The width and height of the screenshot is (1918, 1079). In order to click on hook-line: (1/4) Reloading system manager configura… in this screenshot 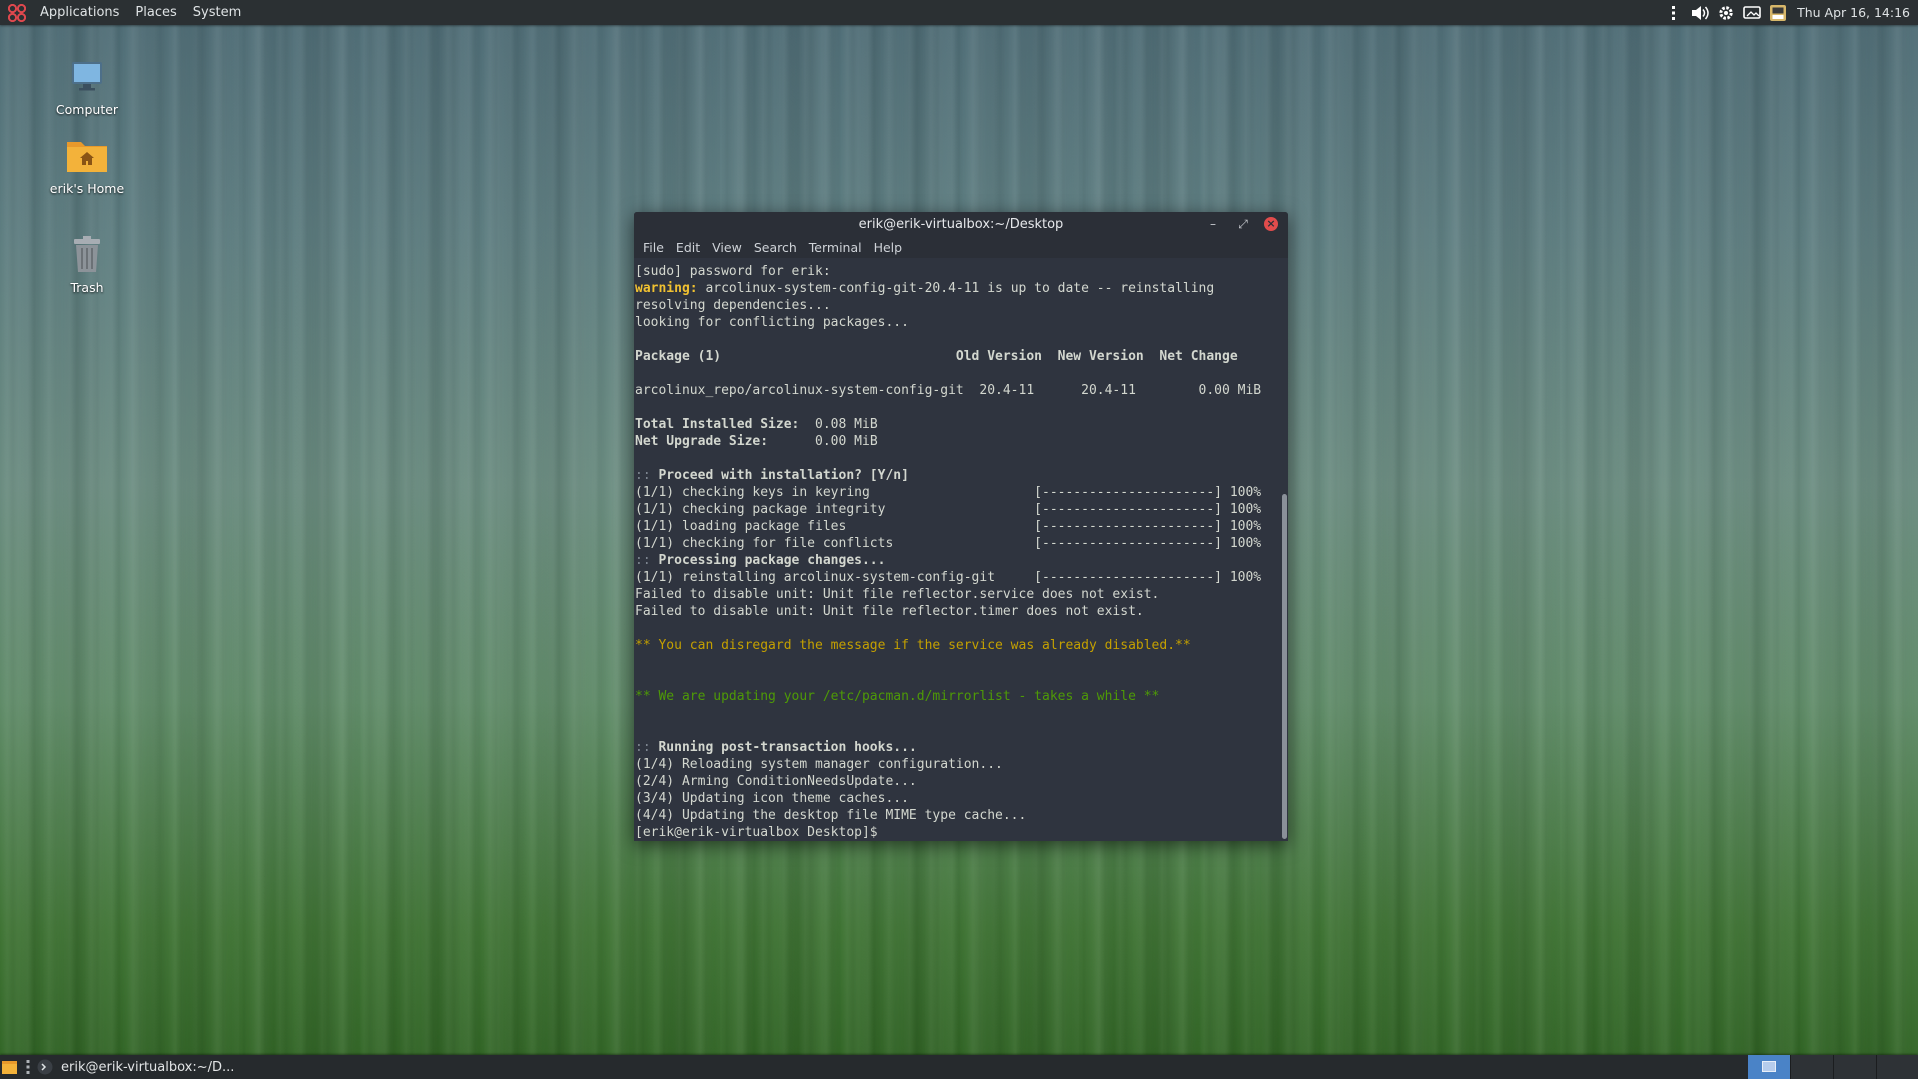, I will do `click(819, 764)`.